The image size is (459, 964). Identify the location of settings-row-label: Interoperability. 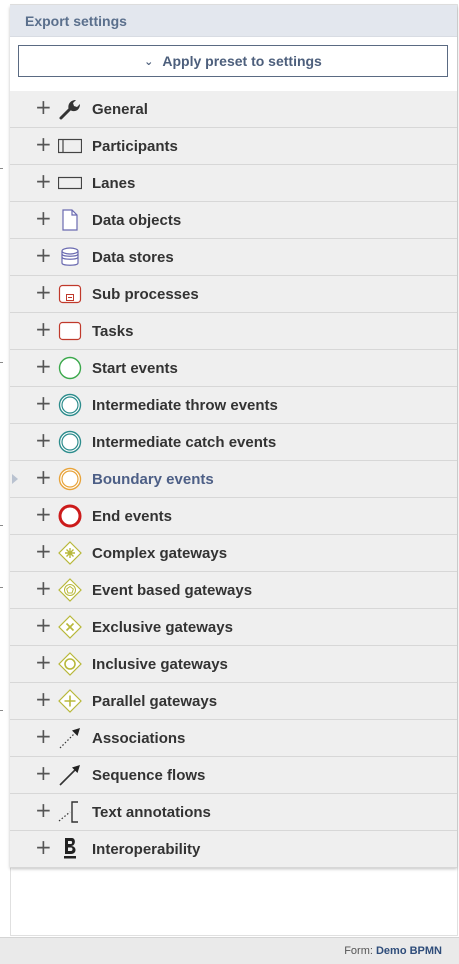
(146, 849).